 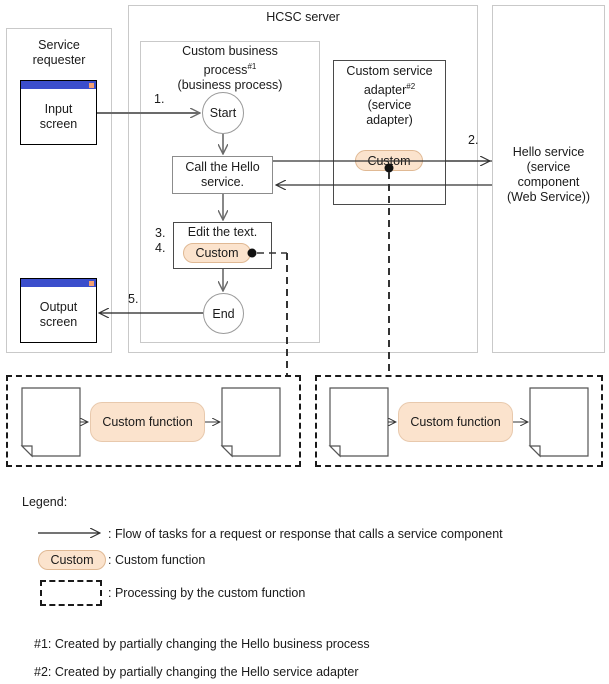 I want to click on step-label-5: 5., so click(x=133, y=299).